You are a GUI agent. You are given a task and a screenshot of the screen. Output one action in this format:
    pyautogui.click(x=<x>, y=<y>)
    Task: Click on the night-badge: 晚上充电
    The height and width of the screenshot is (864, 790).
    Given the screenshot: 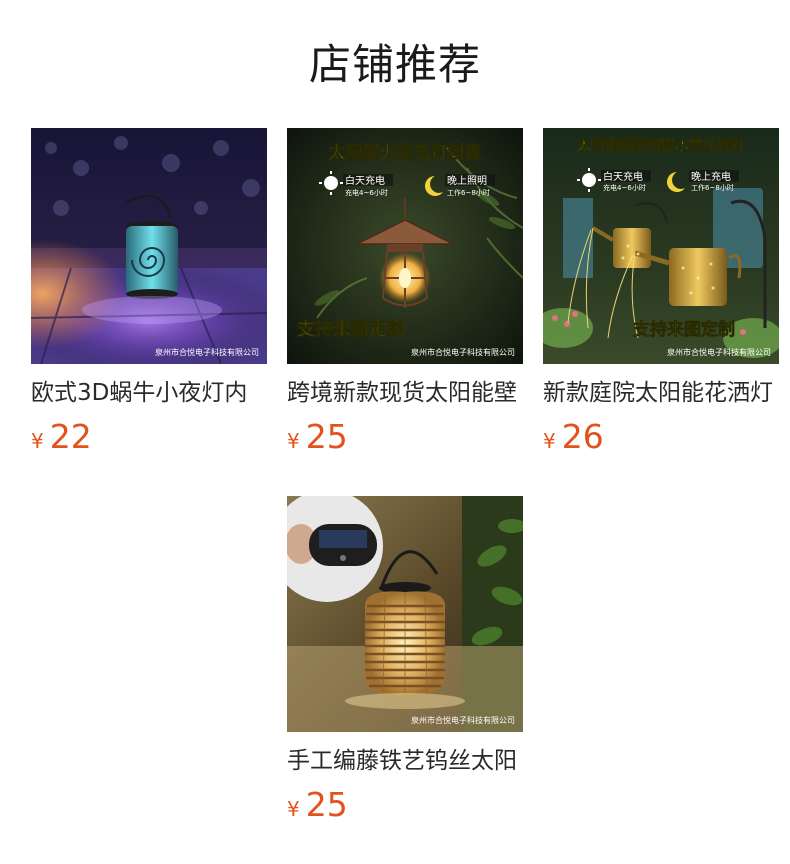 What is the action you would take?
    pyautogui.click(x=711, y=176)
    